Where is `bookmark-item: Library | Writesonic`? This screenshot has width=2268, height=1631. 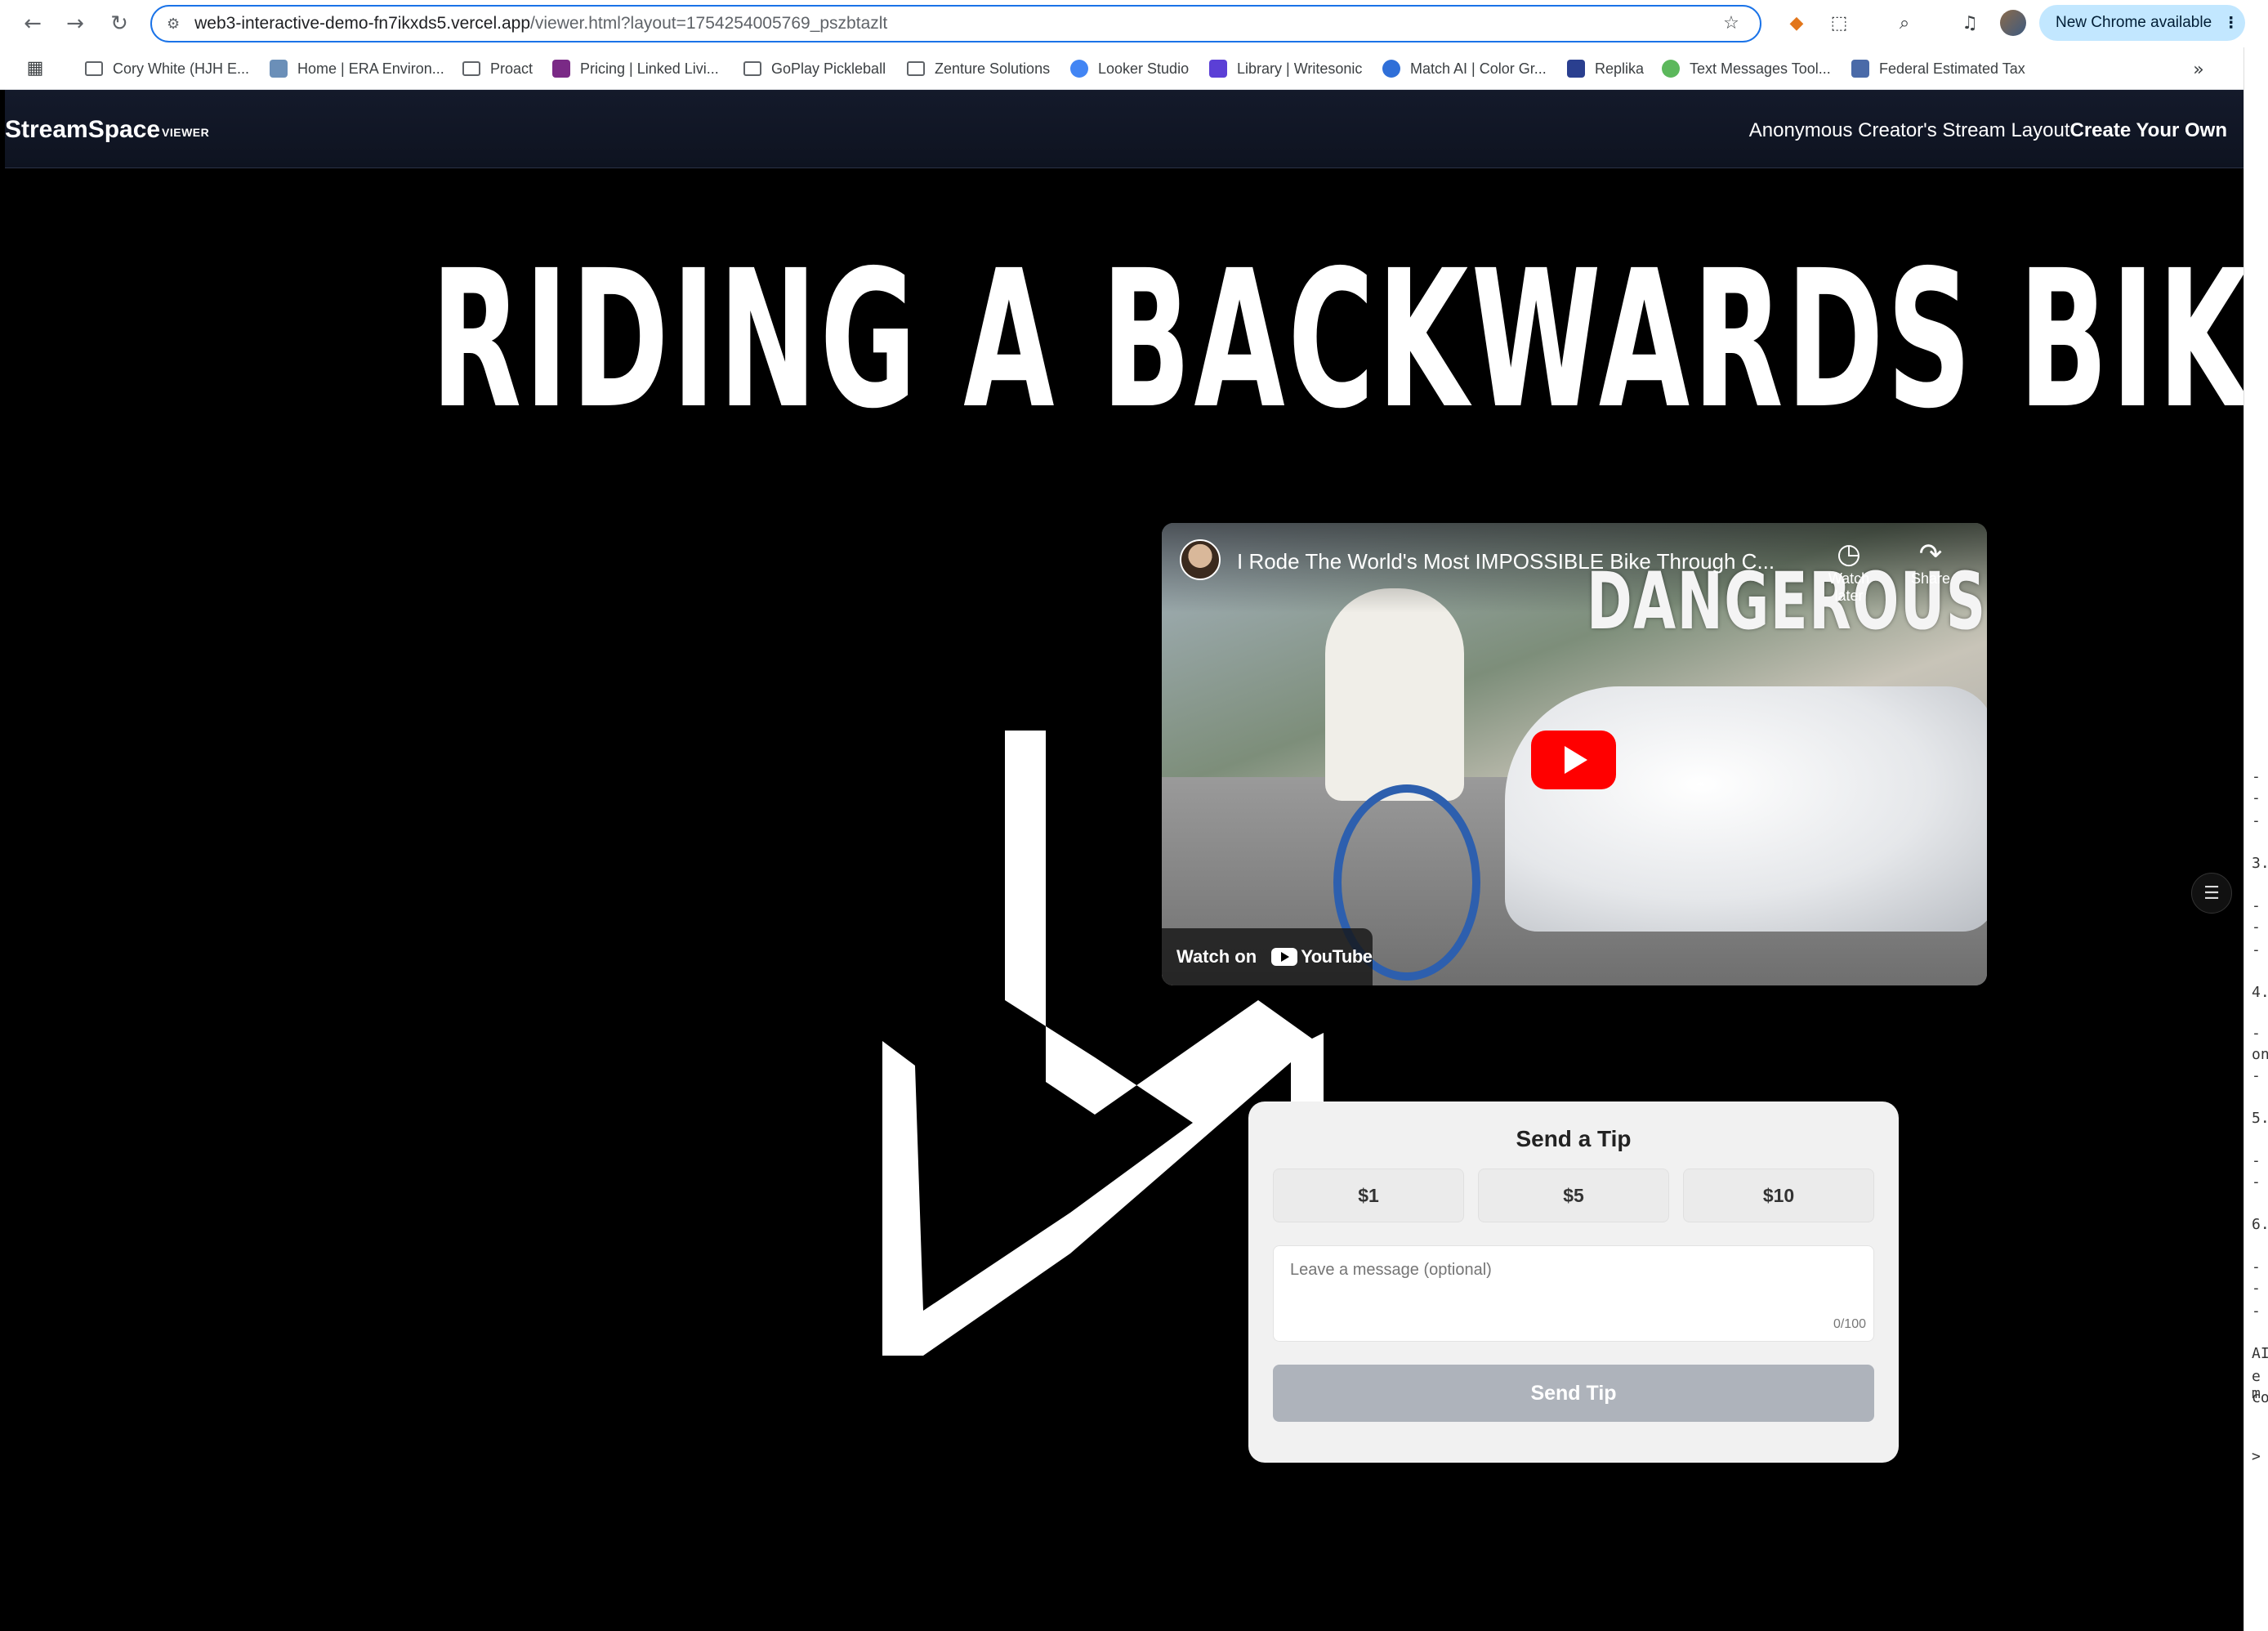 bookmark-item: Library | Writesonic is located at coordinates (1285, 68).